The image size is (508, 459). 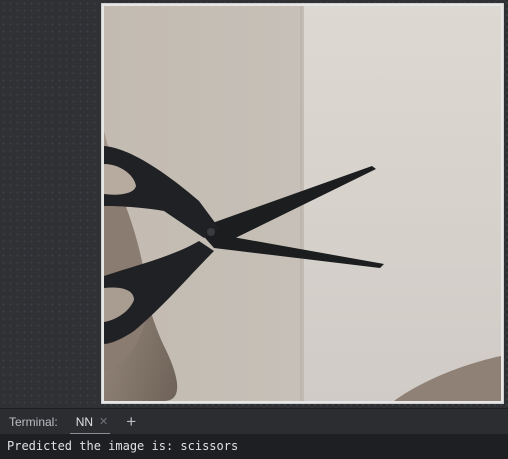 I want to click on new-tab-plus-icon: +, so click(x=131, y=421).